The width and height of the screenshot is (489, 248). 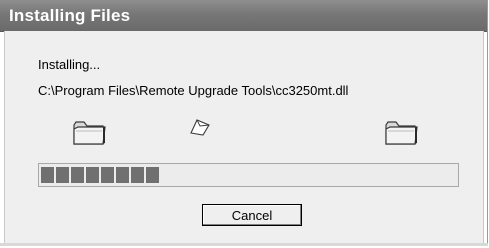 What do you see at coordinates (243, 16) in the screenshot?
I see `title-bar: Installing Files` at bounding box center [243, 16].